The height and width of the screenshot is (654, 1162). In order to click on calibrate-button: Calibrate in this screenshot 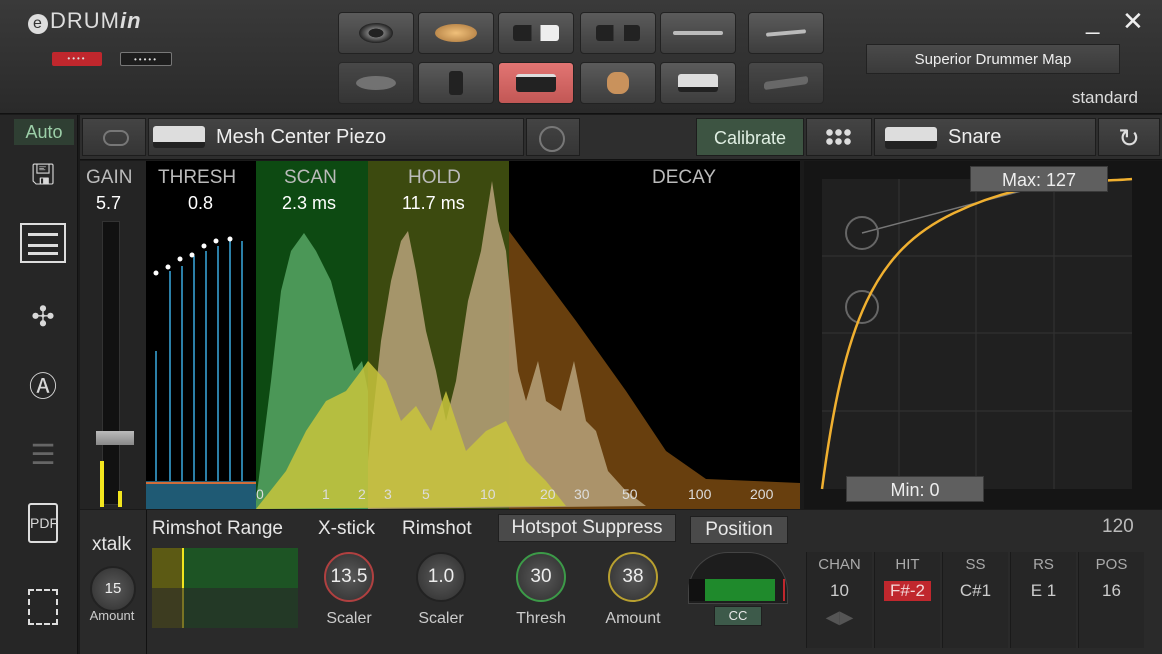, I will do `click(750, 137)`.